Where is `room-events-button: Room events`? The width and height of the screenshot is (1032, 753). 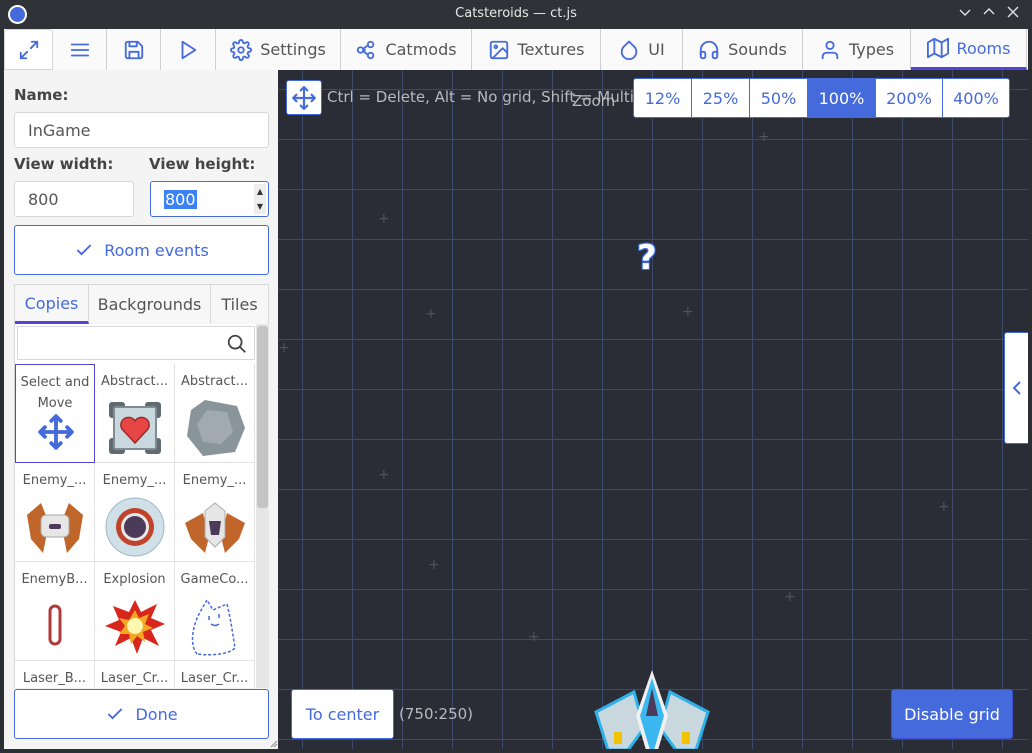 room-events-button: Room events is located at coordinates (141, 250).